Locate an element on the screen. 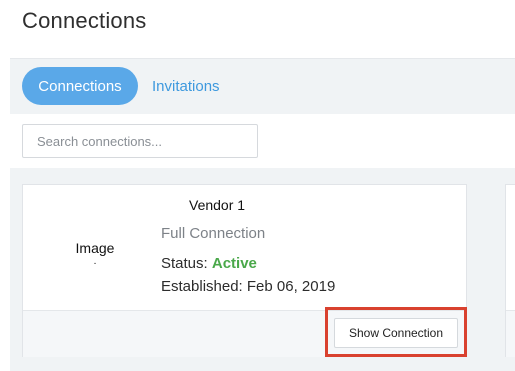 This screenshot has height=371, width=515. tab-connections: Connections is located at coordinates (80, 86).